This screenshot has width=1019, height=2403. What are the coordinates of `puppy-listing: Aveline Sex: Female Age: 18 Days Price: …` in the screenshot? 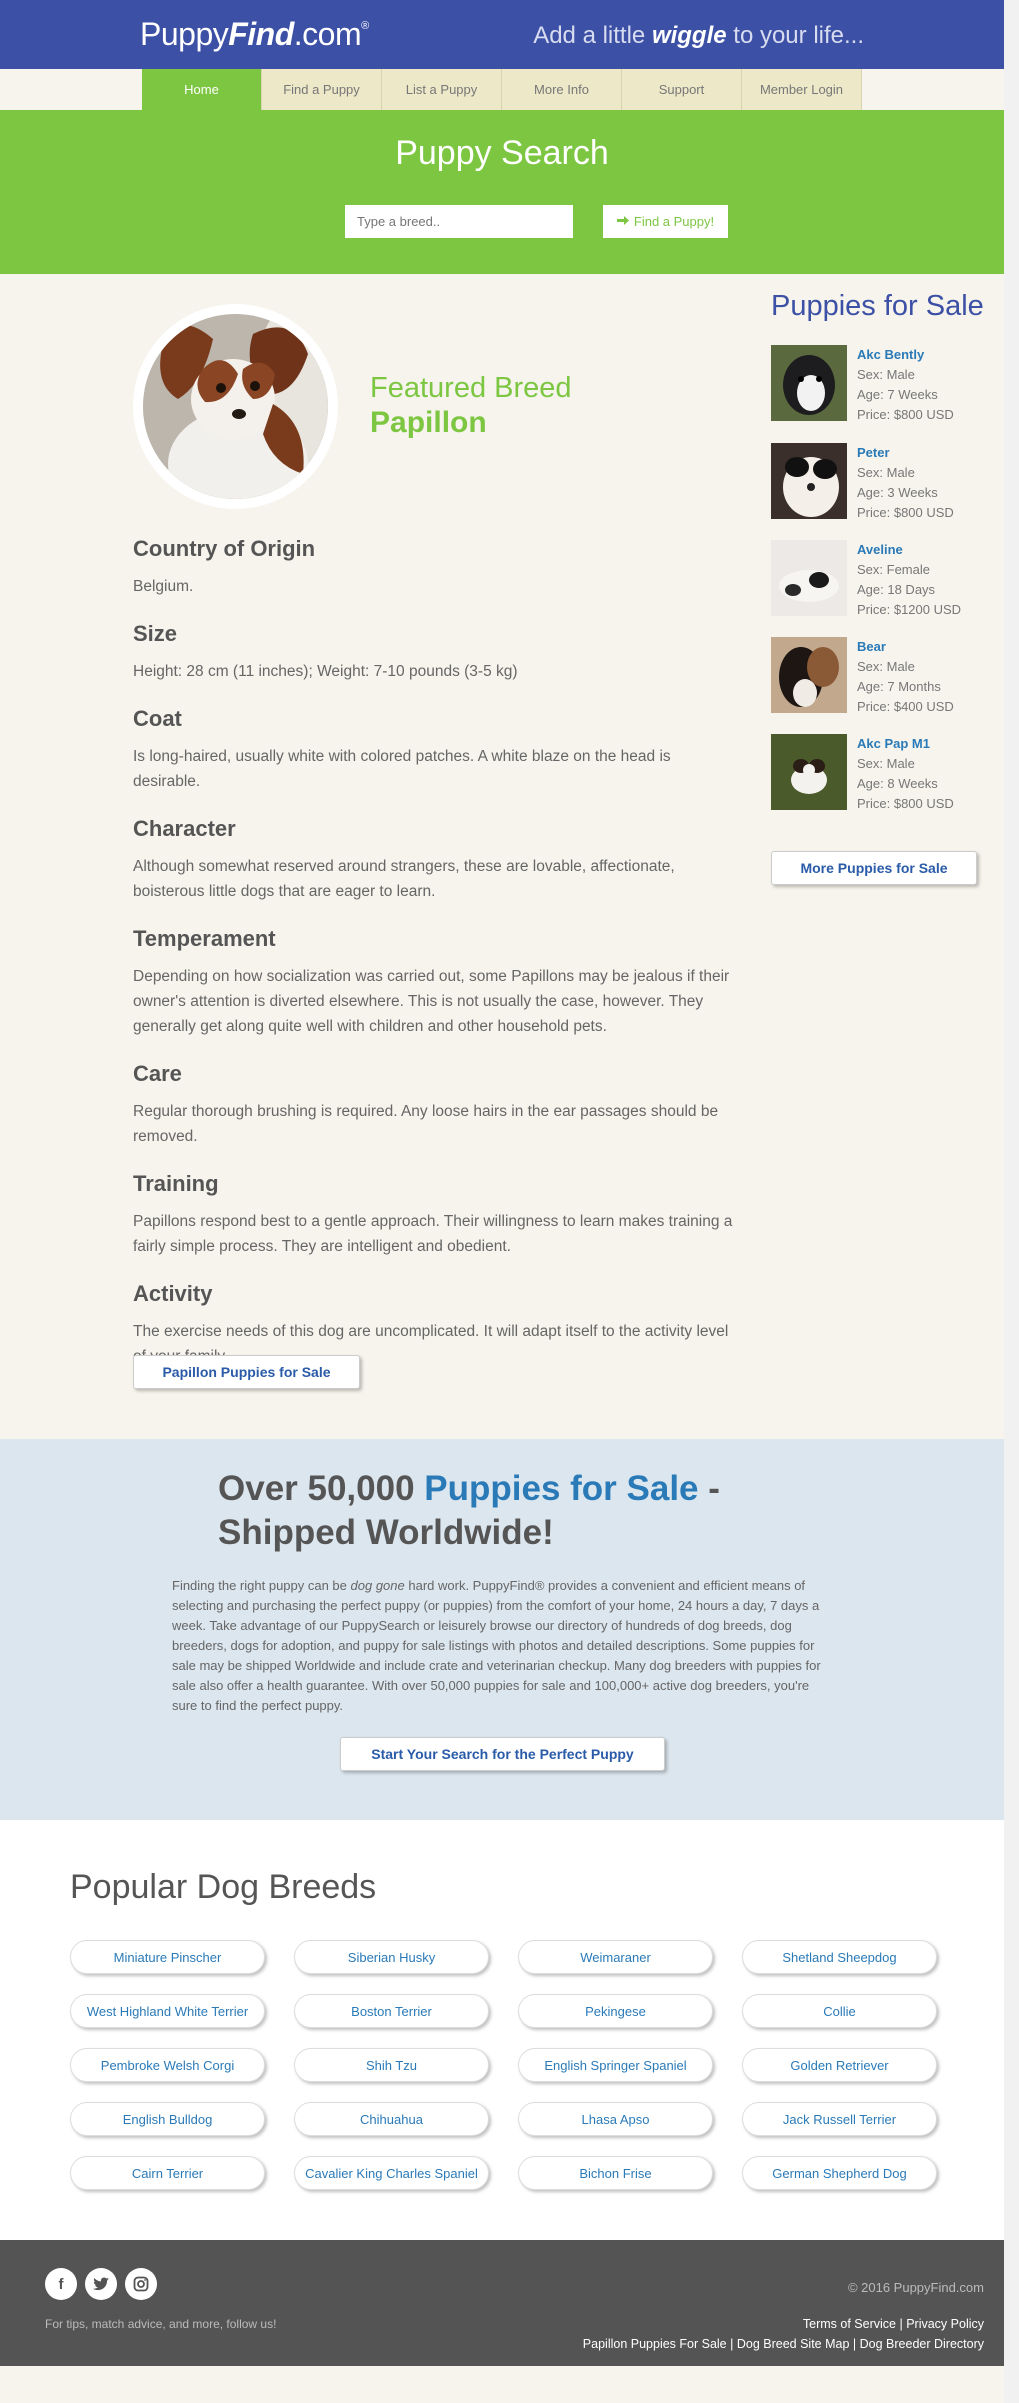 It's located at (876, 580).